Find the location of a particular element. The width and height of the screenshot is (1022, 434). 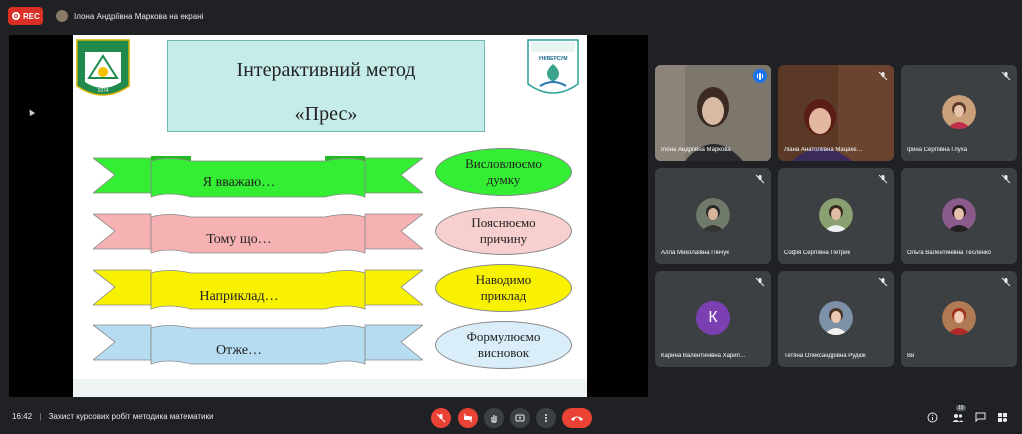

clock-time: 16:42 is located at coordinates (22, 416).